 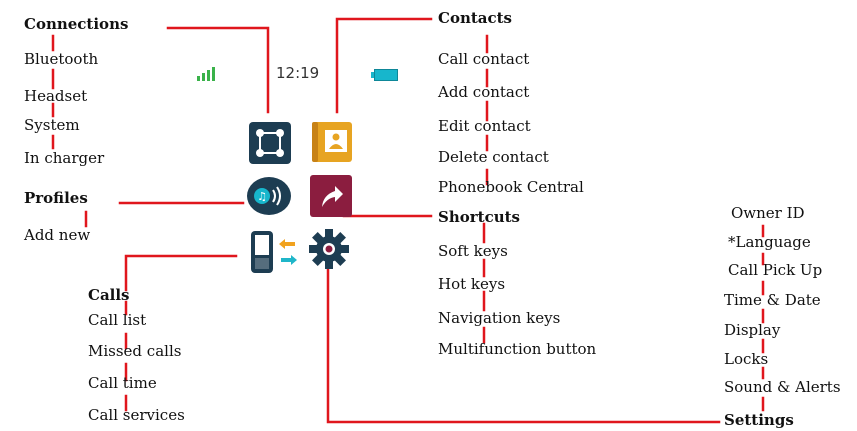 What do you see at coordinates (56, 198) in the screenshot?
I see `profiles-heading: Profiles` at bounding box center [56, 198].